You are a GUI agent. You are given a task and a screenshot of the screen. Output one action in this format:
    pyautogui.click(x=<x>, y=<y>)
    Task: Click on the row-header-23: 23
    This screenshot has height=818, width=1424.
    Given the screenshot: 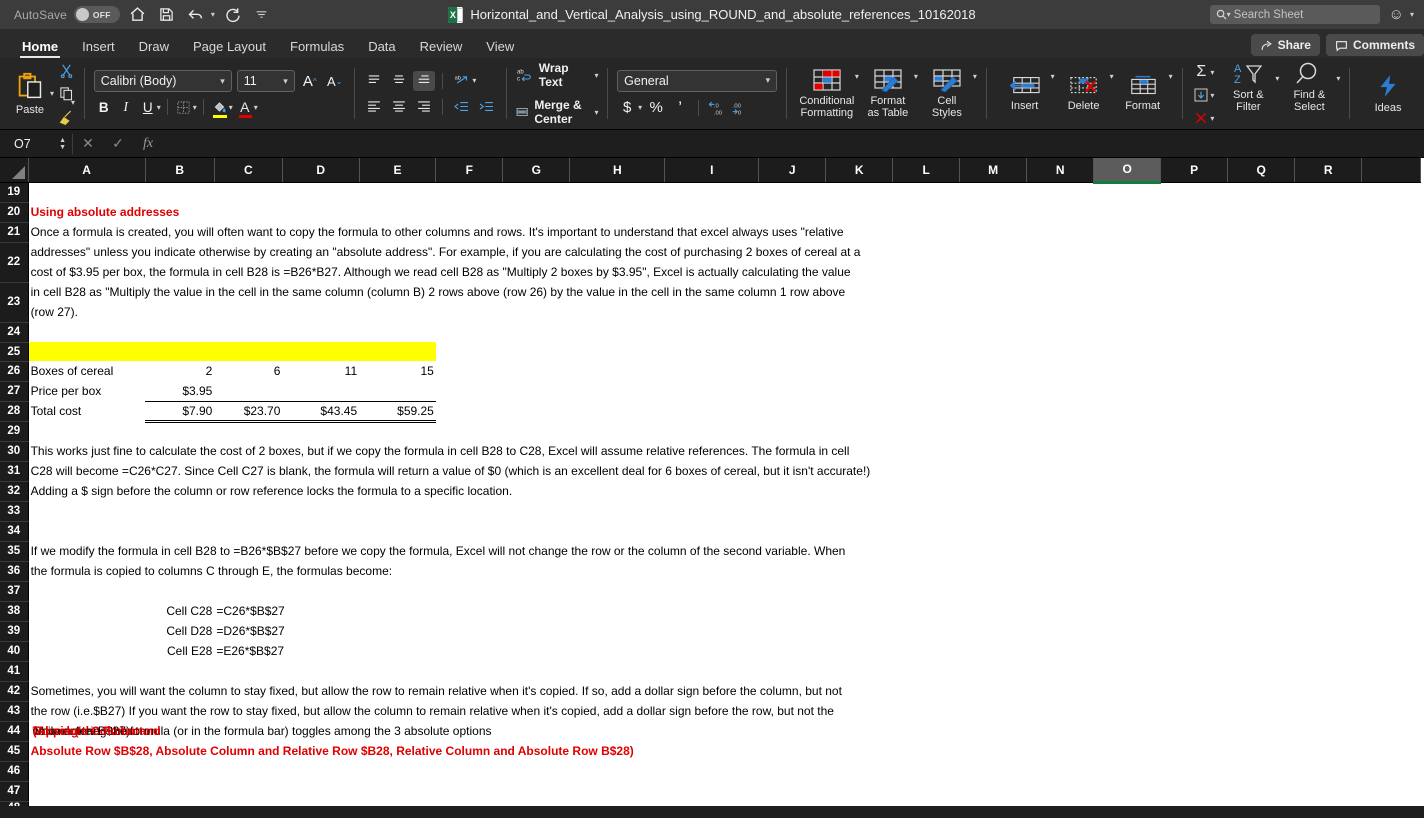 What is the action you would take?
    pyautogui.click(x=14, y=302)
    